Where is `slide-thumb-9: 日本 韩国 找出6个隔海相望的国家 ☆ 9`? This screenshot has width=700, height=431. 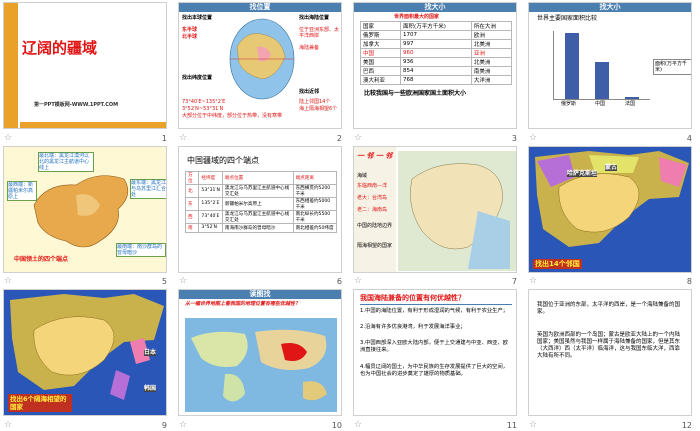
slide-thumb-9: 日本 韩国 找出6个隔海相望的国家 ☆ 9 is located at coordinates (87, 359).